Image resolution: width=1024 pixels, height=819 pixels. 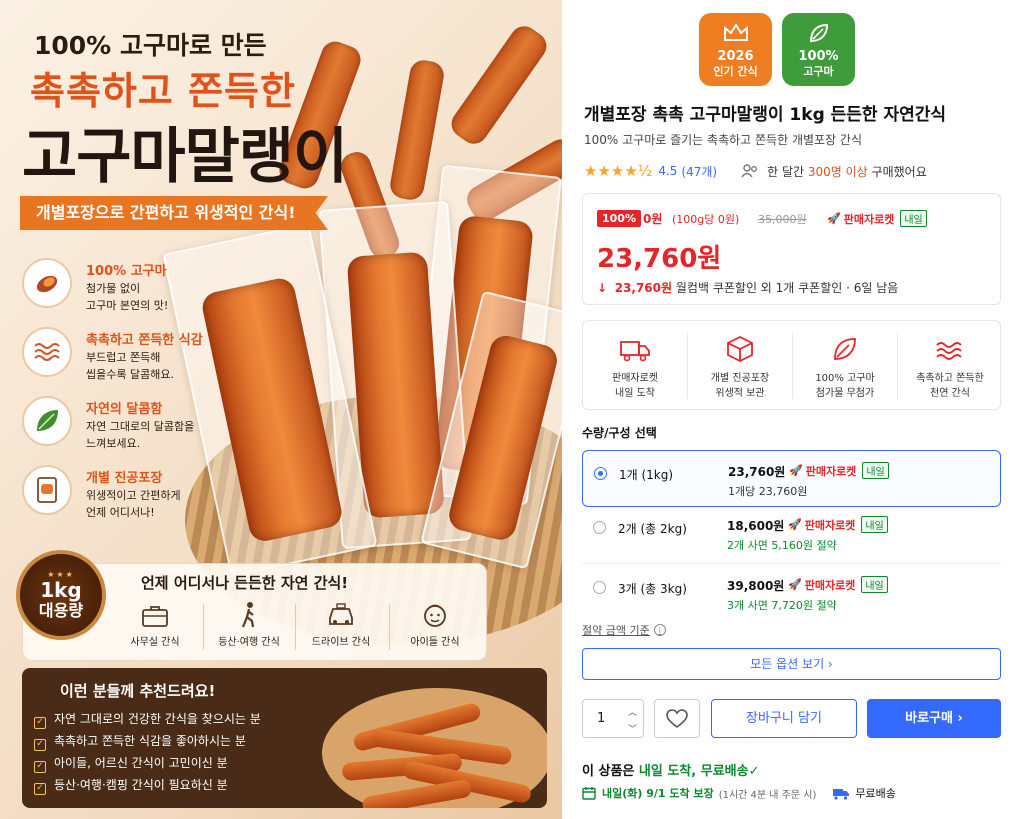 What do you see at coordinates (601, 718) in the screenshot?
I see `quantity-value: 1` at bounding box center [601, 718].